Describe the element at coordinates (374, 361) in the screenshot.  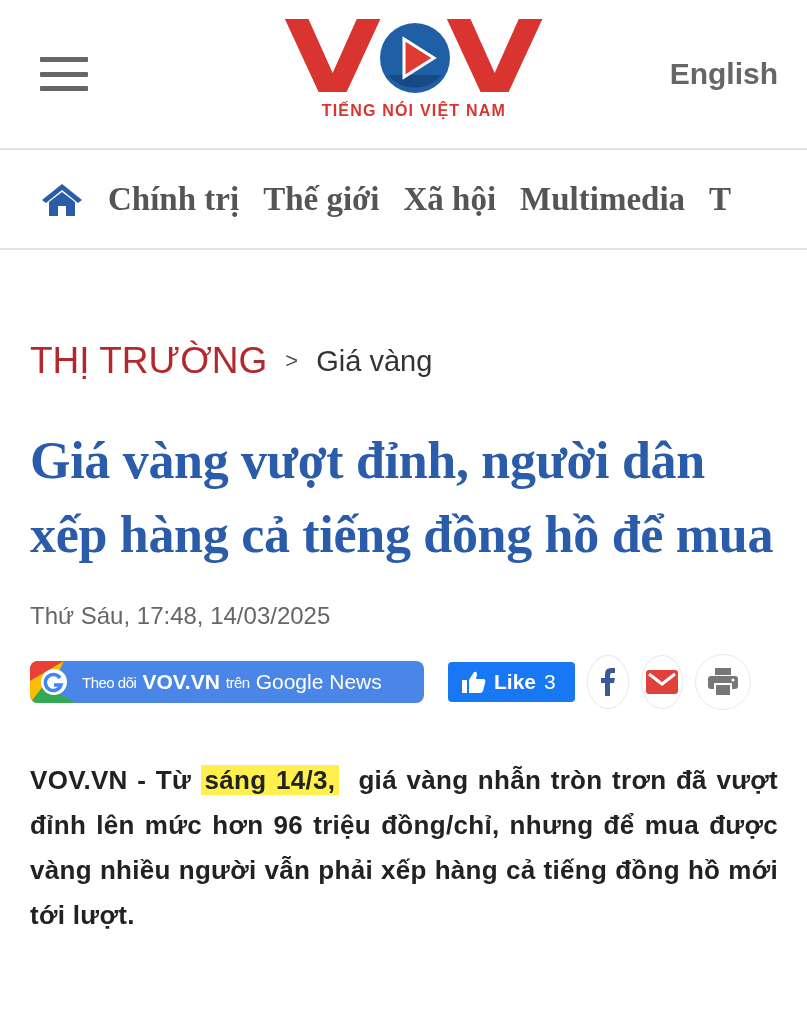
I see `subcategory-link: Giá vàng` at that location.